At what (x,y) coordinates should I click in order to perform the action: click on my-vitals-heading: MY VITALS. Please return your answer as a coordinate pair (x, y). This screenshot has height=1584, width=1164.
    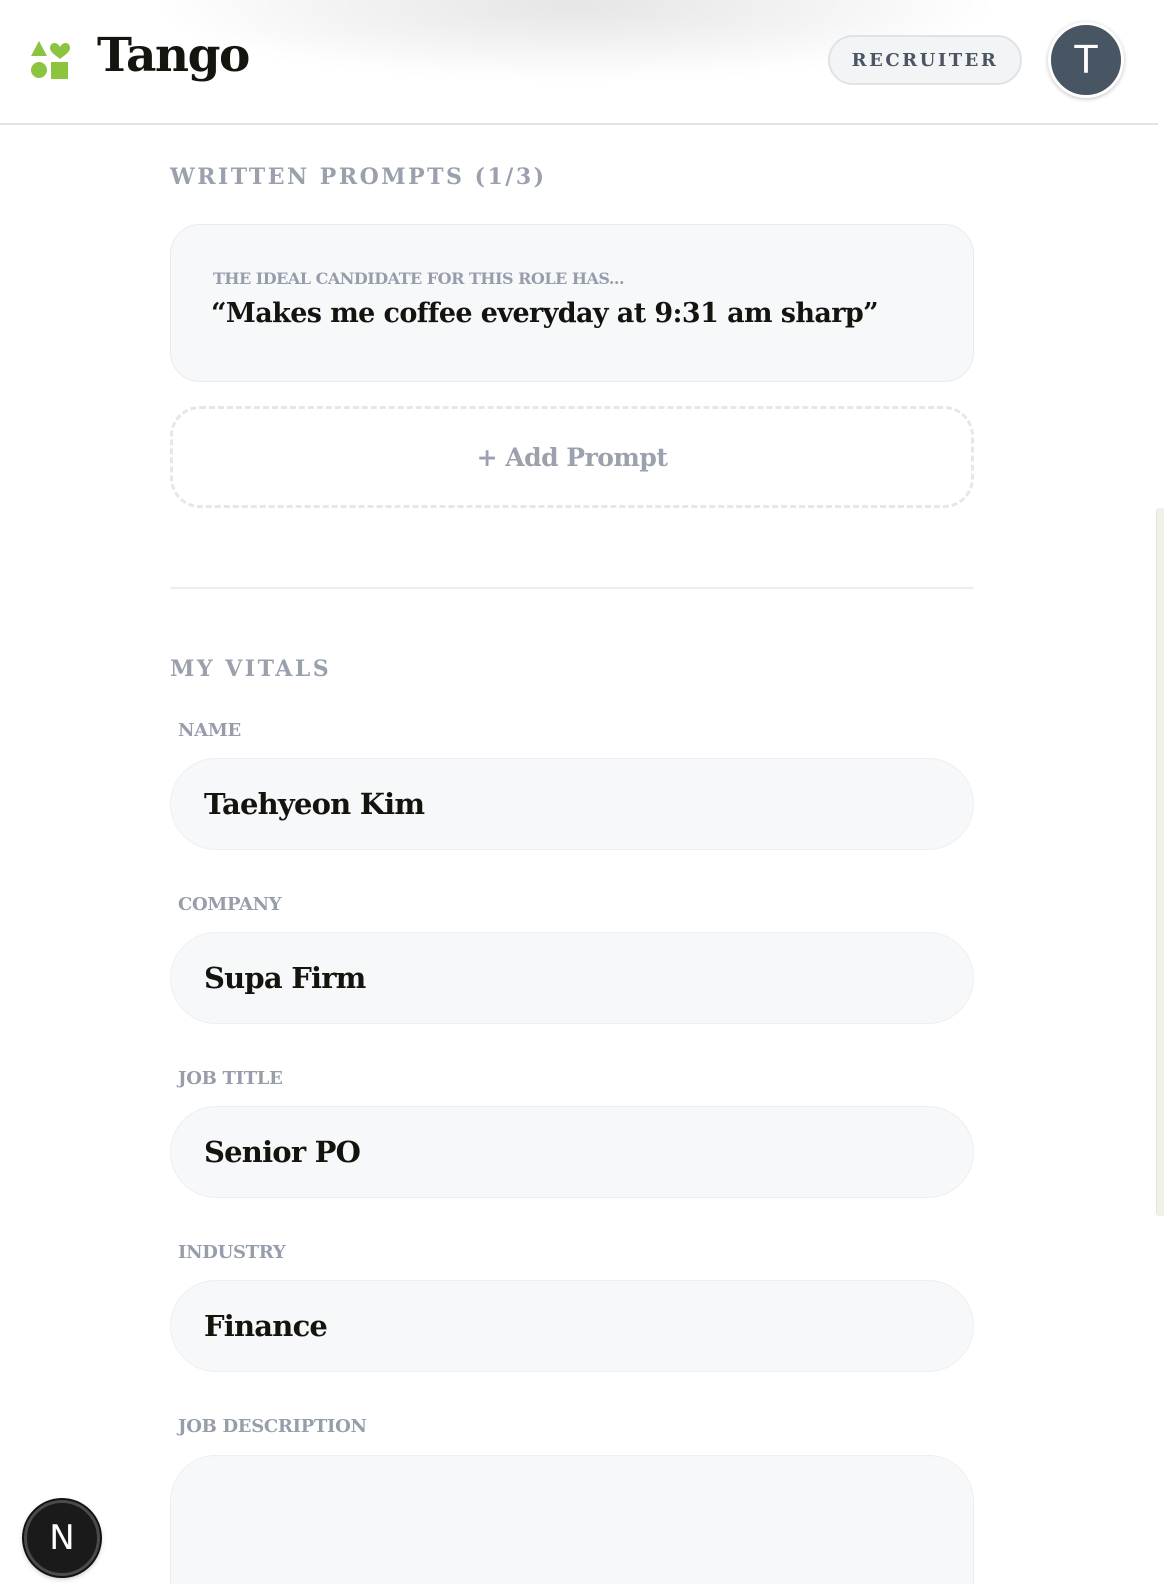
    Looking at the image, I should click on (251, 669).